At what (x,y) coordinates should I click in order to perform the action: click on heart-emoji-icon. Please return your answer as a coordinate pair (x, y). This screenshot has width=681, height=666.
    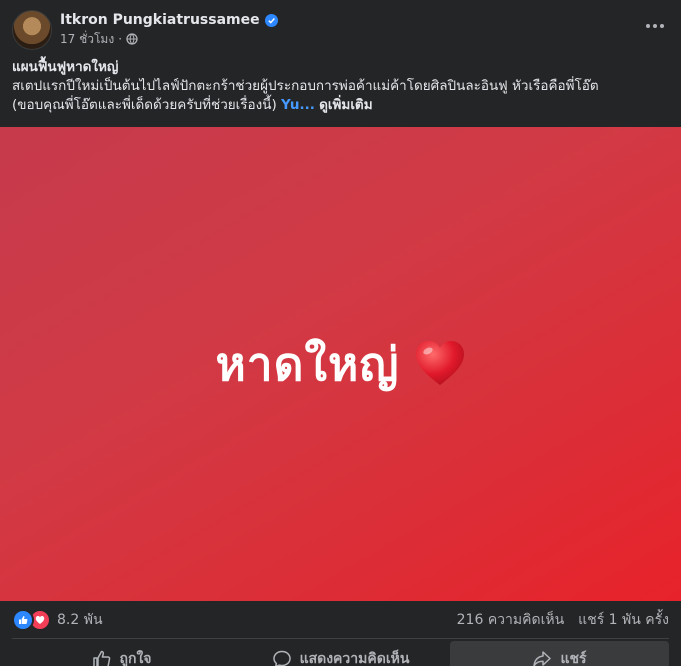
    Looking at the image, I should click on (439, 363).